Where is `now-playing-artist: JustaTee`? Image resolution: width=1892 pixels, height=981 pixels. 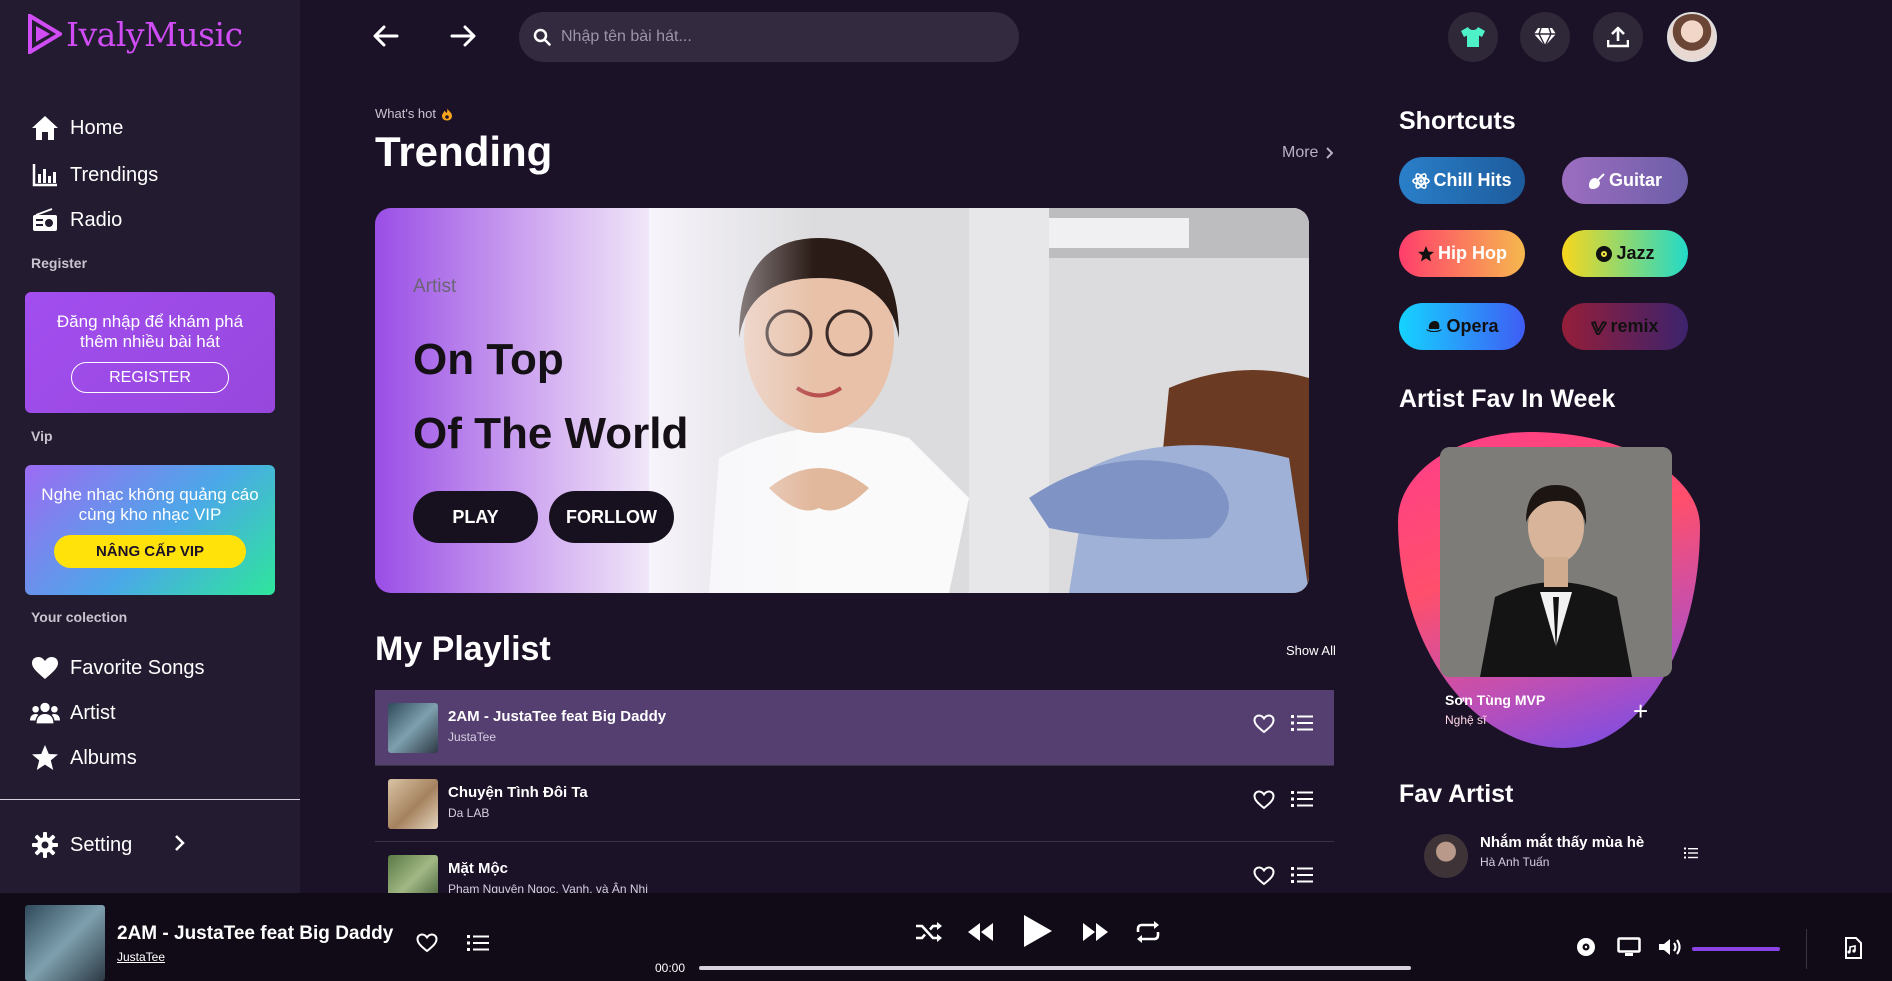
now-playing-artist: JustaTee is located at coordinates (141, 957).